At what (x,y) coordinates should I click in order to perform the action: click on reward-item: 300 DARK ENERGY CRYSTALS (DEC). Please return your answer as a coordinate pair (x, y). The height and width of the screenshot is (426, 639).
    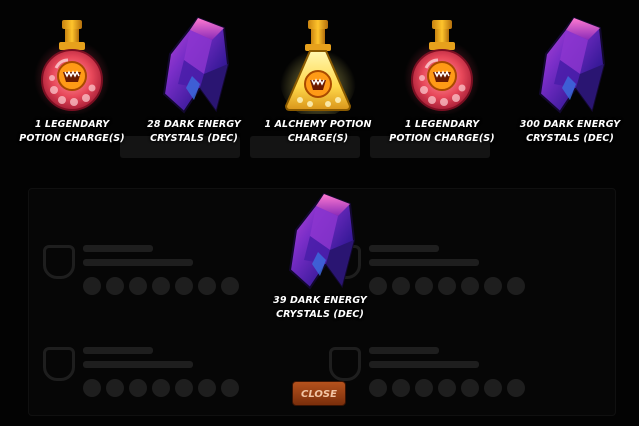
    Looking at the image, I should click on (570, 80).